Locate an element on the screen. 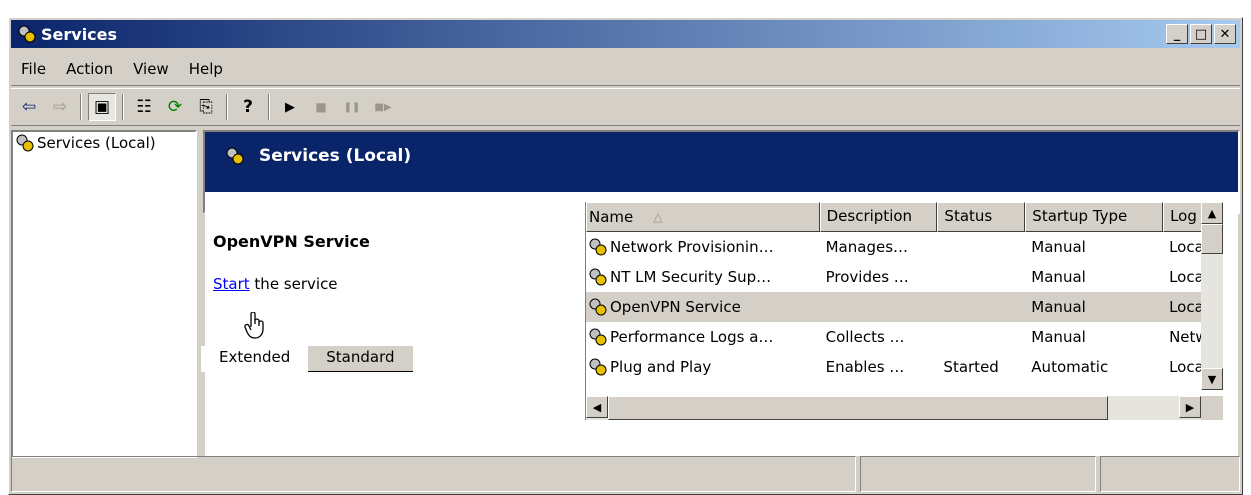  maximize-button: □ is located at coordinates (1201, 34).